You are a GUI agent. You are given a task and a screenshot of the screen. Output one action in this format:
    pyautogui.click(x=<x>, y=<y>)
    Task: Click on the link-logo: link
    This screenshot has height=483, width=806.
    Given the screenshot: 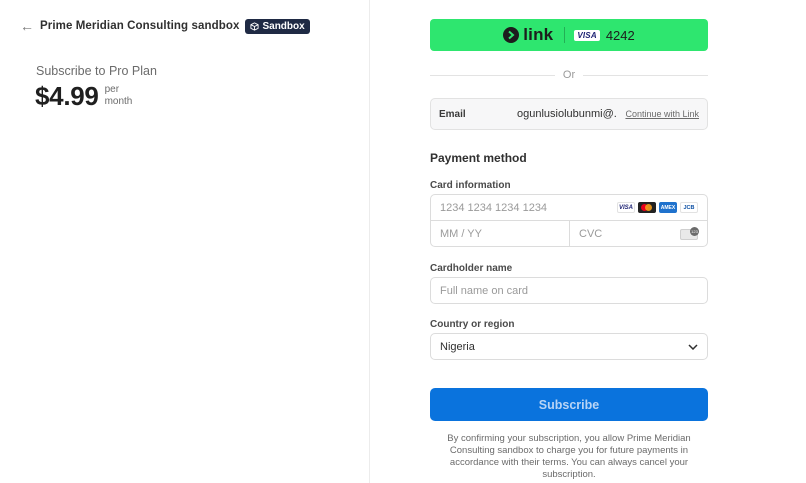 What is the action you would take?
    pyautogui.click(x=528, y=35)
    